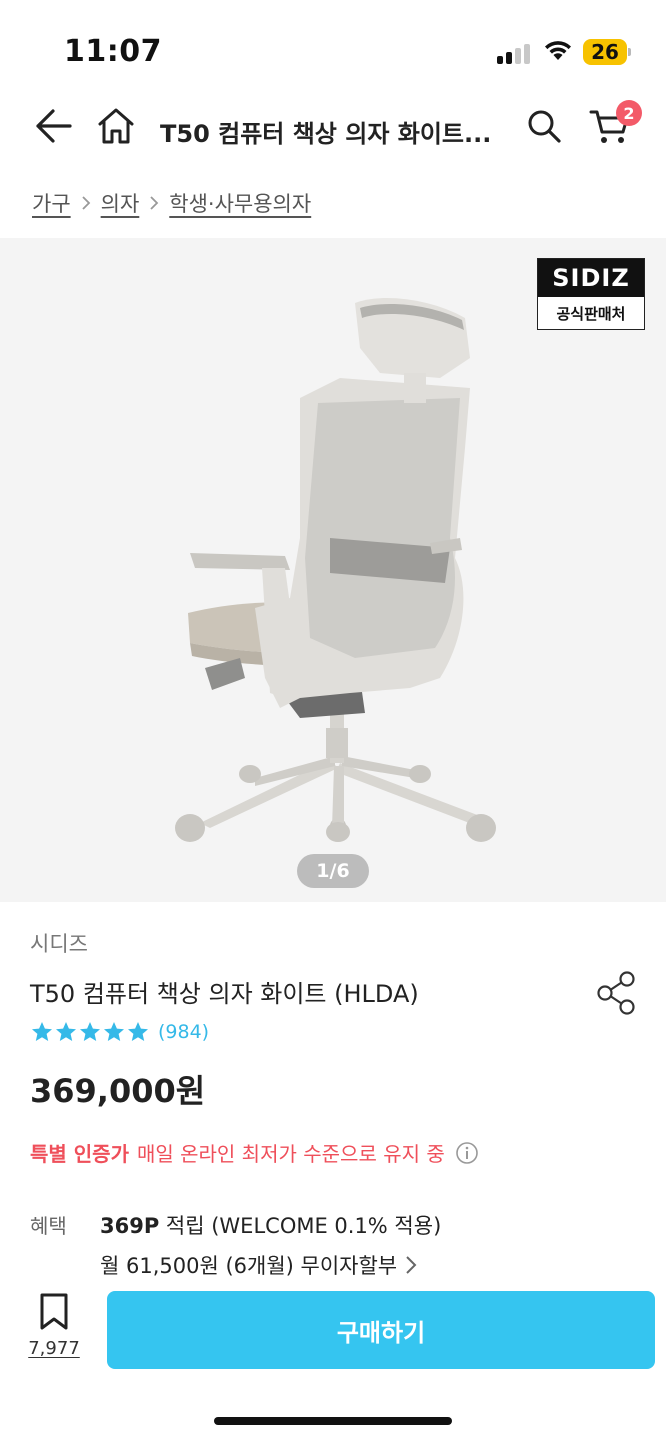  I want to click on status-bar: 11:07 26, so click(333, 48).